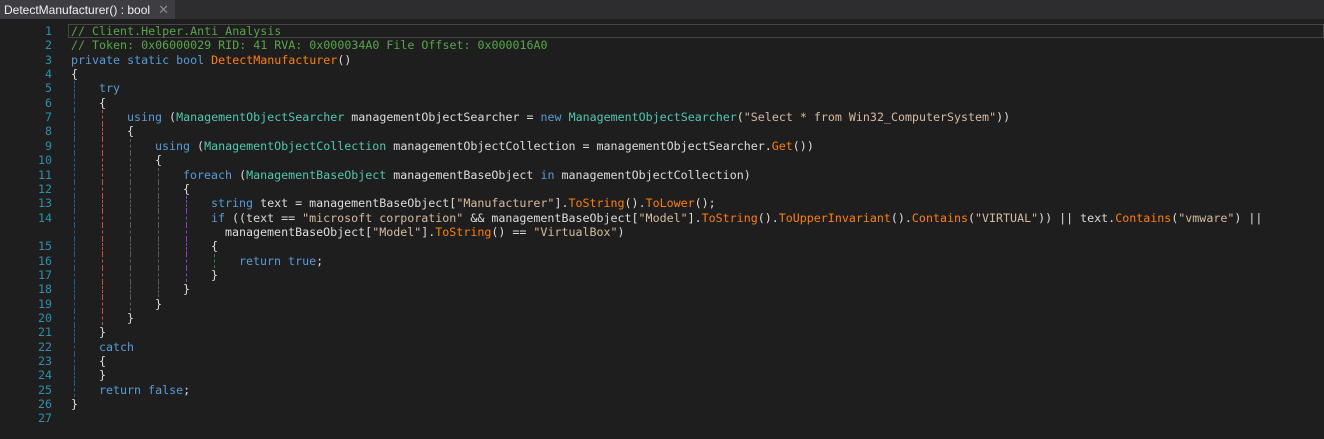 The image size is (1324, 439). Describe the element at coordinates (662, 318) in the screenshot. I see `code-line: 20}` at that location.